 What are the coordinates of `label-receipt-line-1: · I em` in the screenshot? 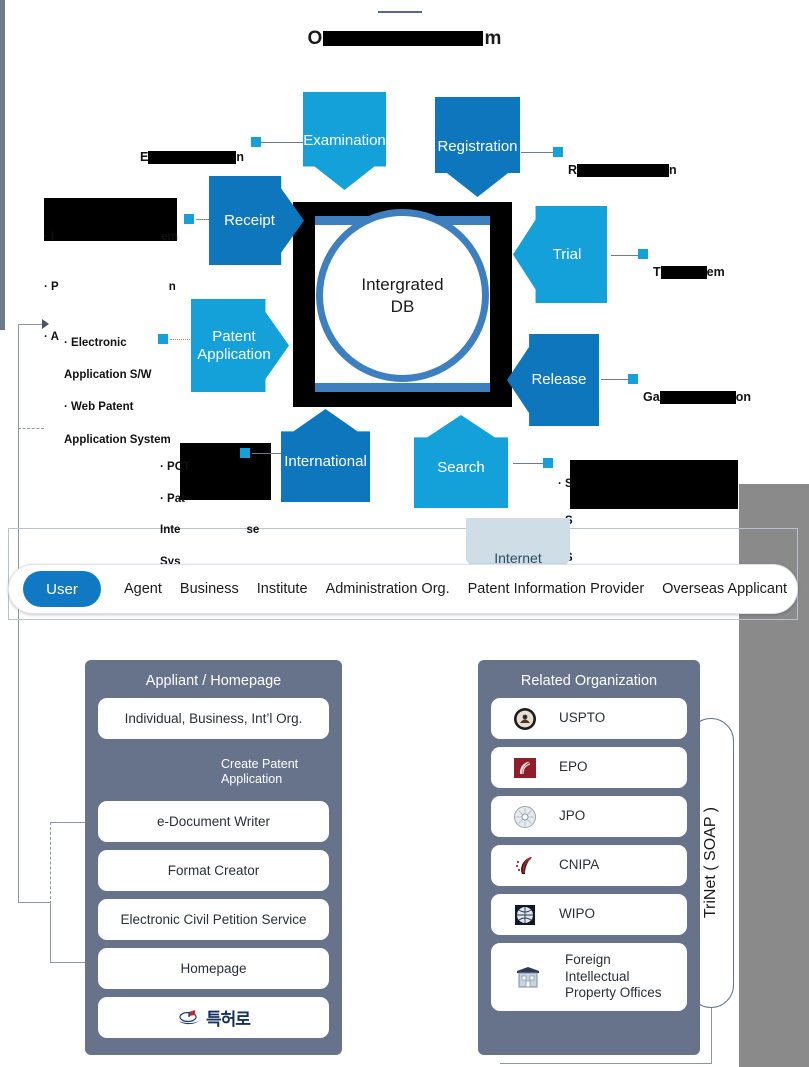 It's located at (111, 229).